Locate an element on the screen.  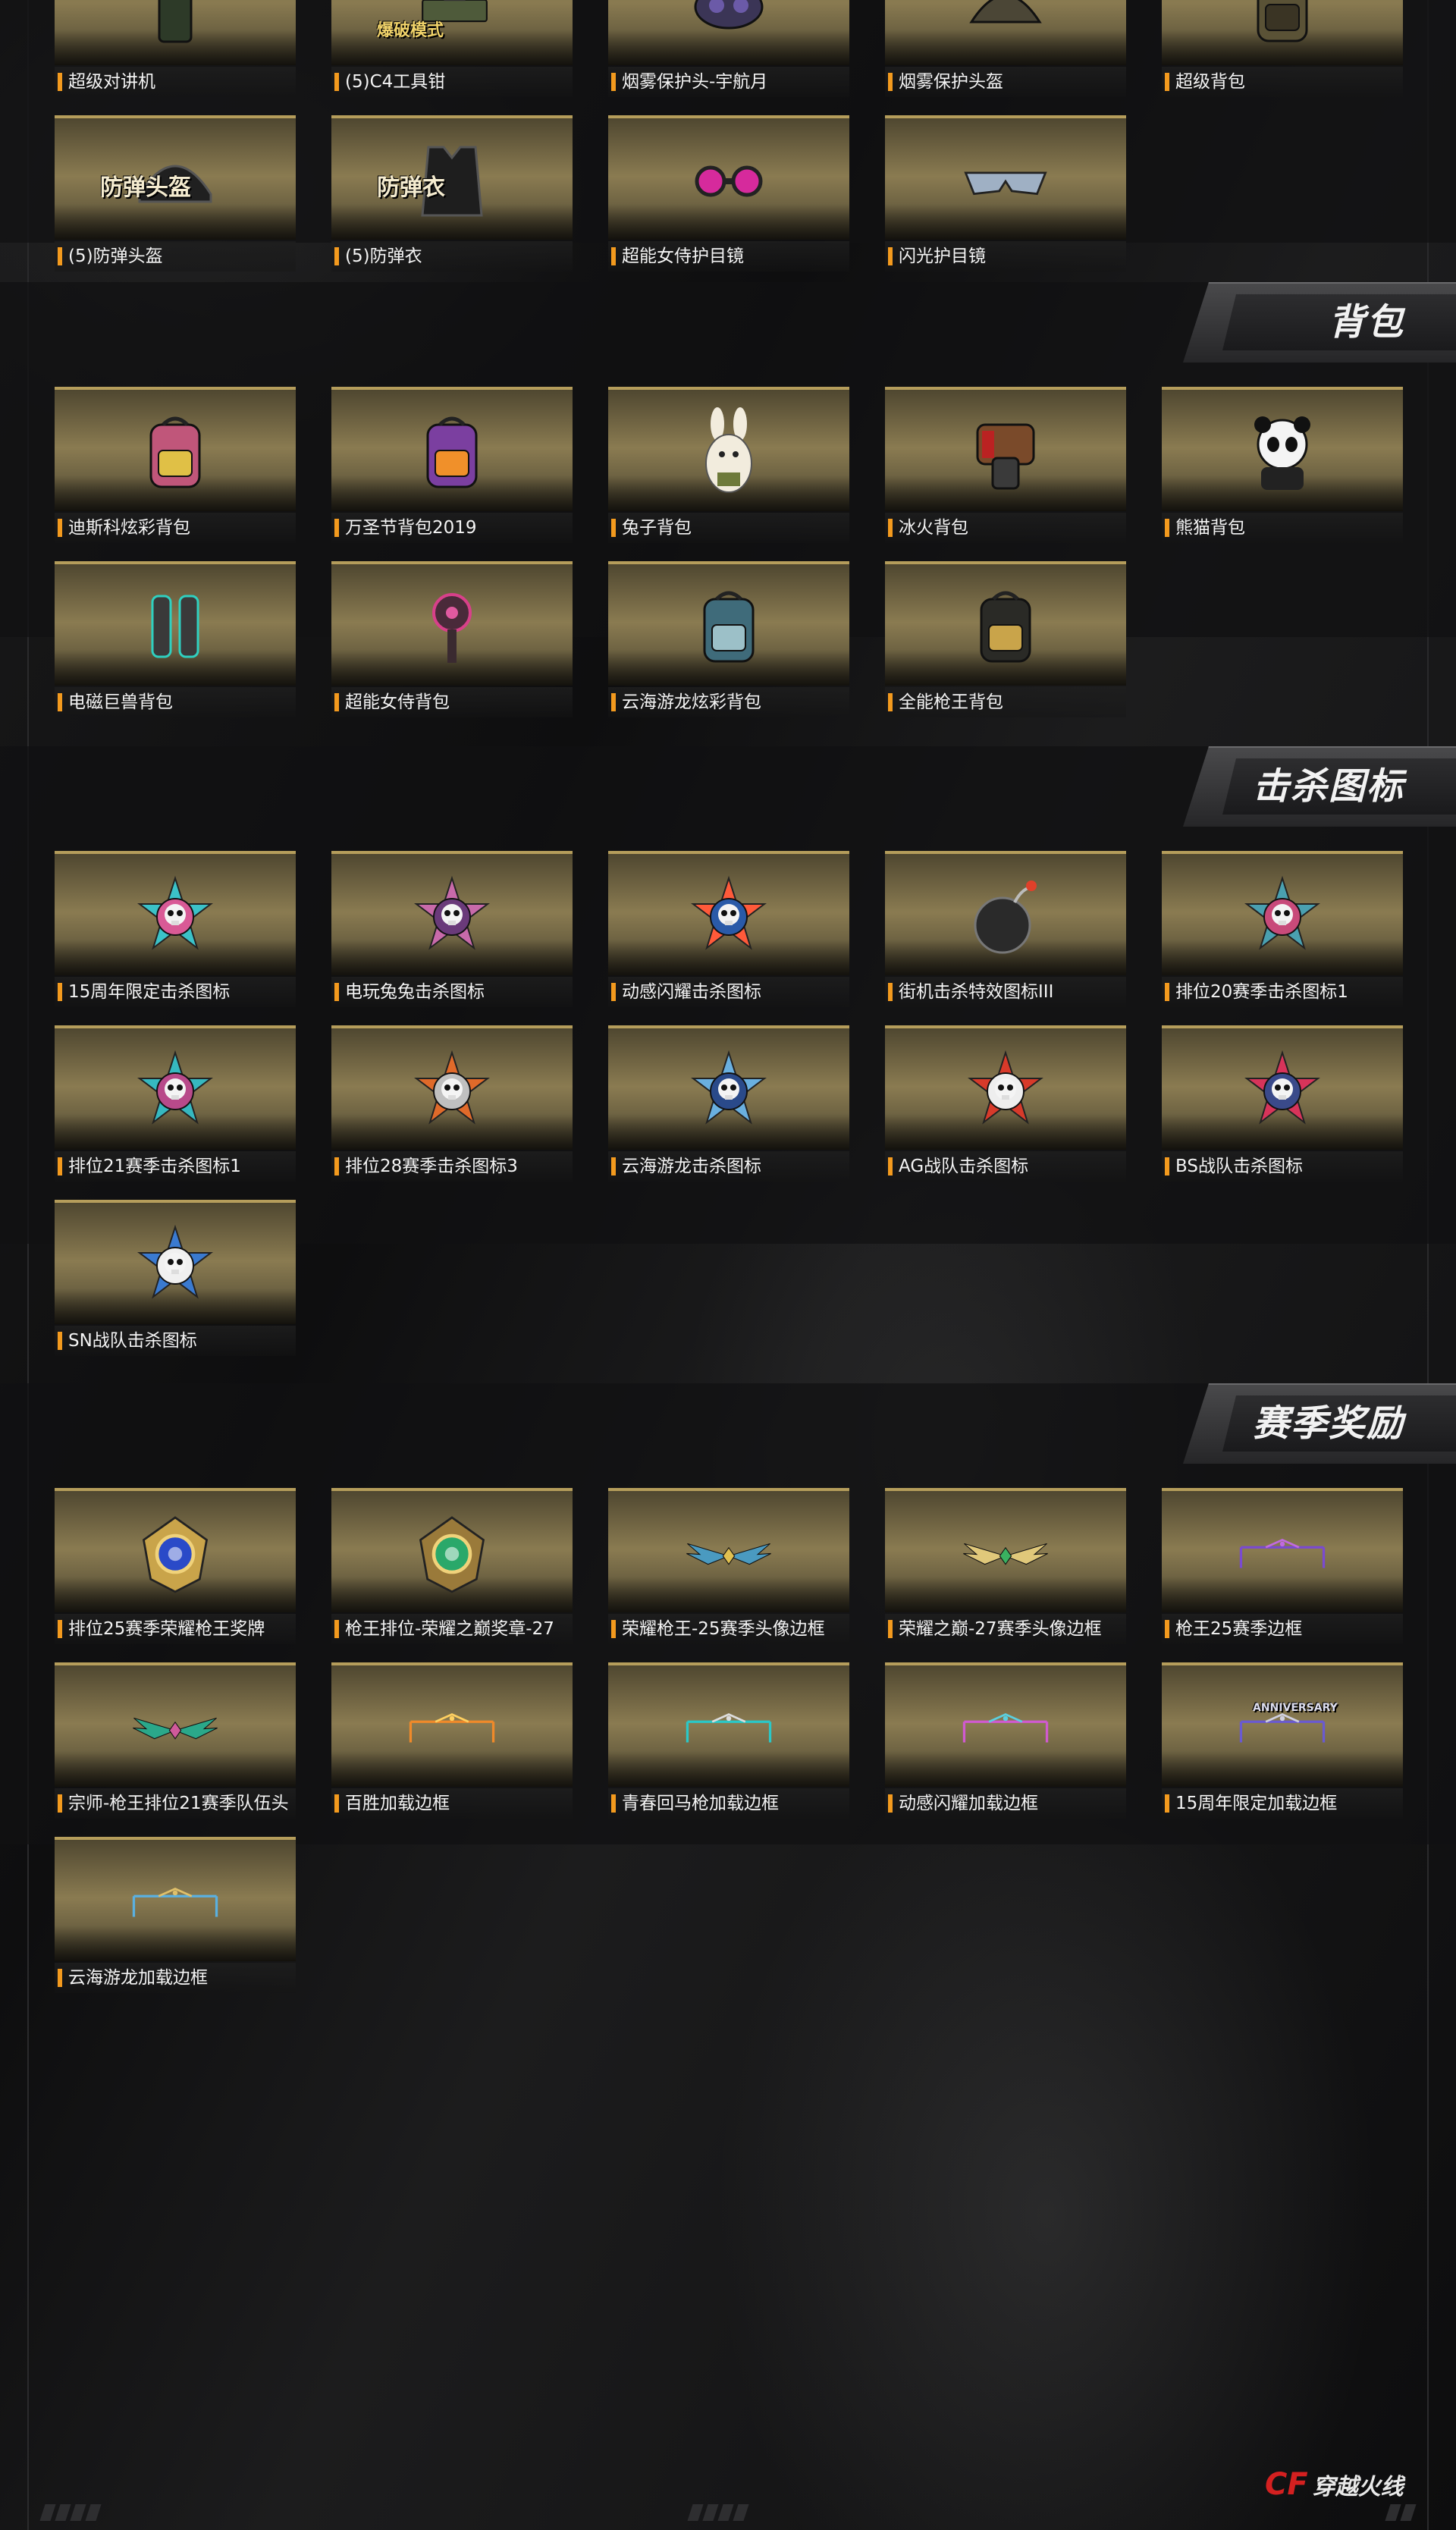
item-card: 防弹衣 (5)防弹衣 is located at coordinates (452, 195).